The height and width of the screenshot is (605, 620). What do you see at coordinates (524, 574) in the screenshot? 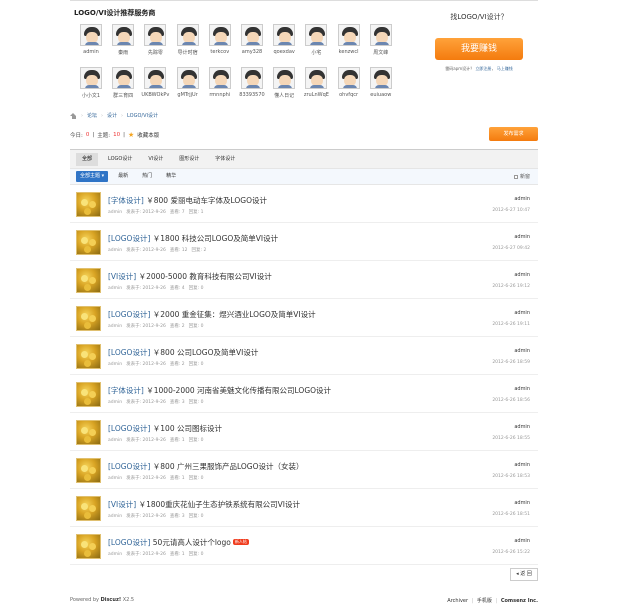
I see `back-button: ◂ 返 回` at bounding box center [524, 574].